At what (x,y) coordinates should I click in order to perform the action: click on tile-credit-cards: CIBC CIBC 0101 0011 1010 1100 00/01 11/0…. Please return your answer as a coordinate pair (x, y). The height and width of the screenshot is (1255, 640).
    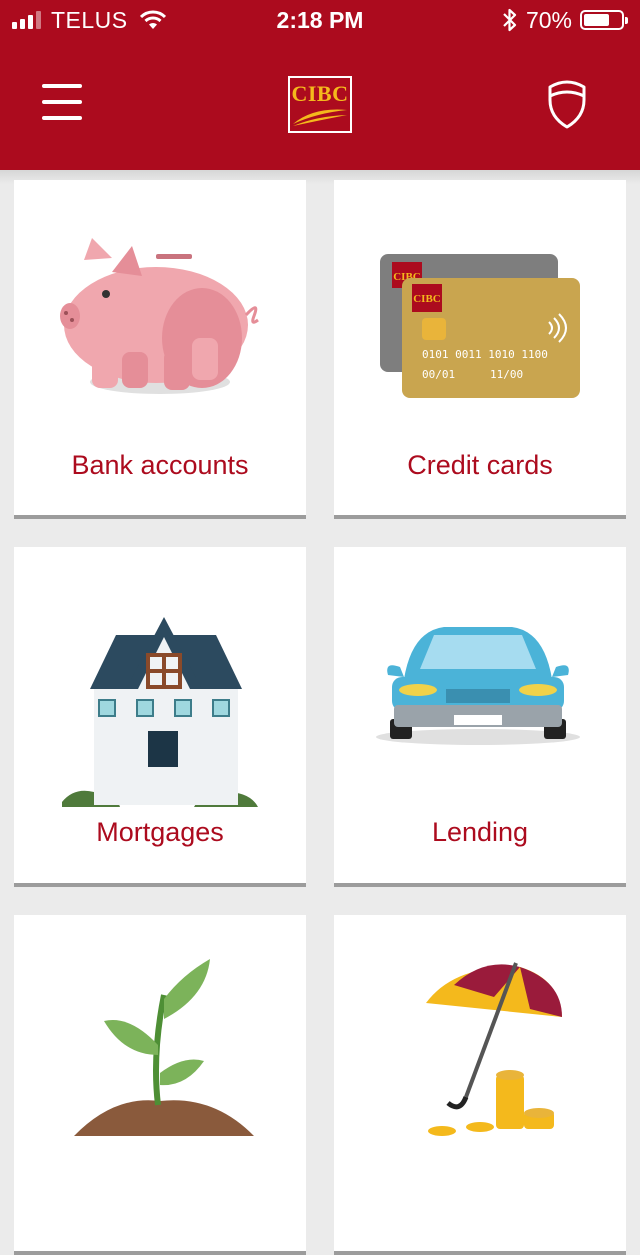
    Looking at the image, I should click on (480, 349).